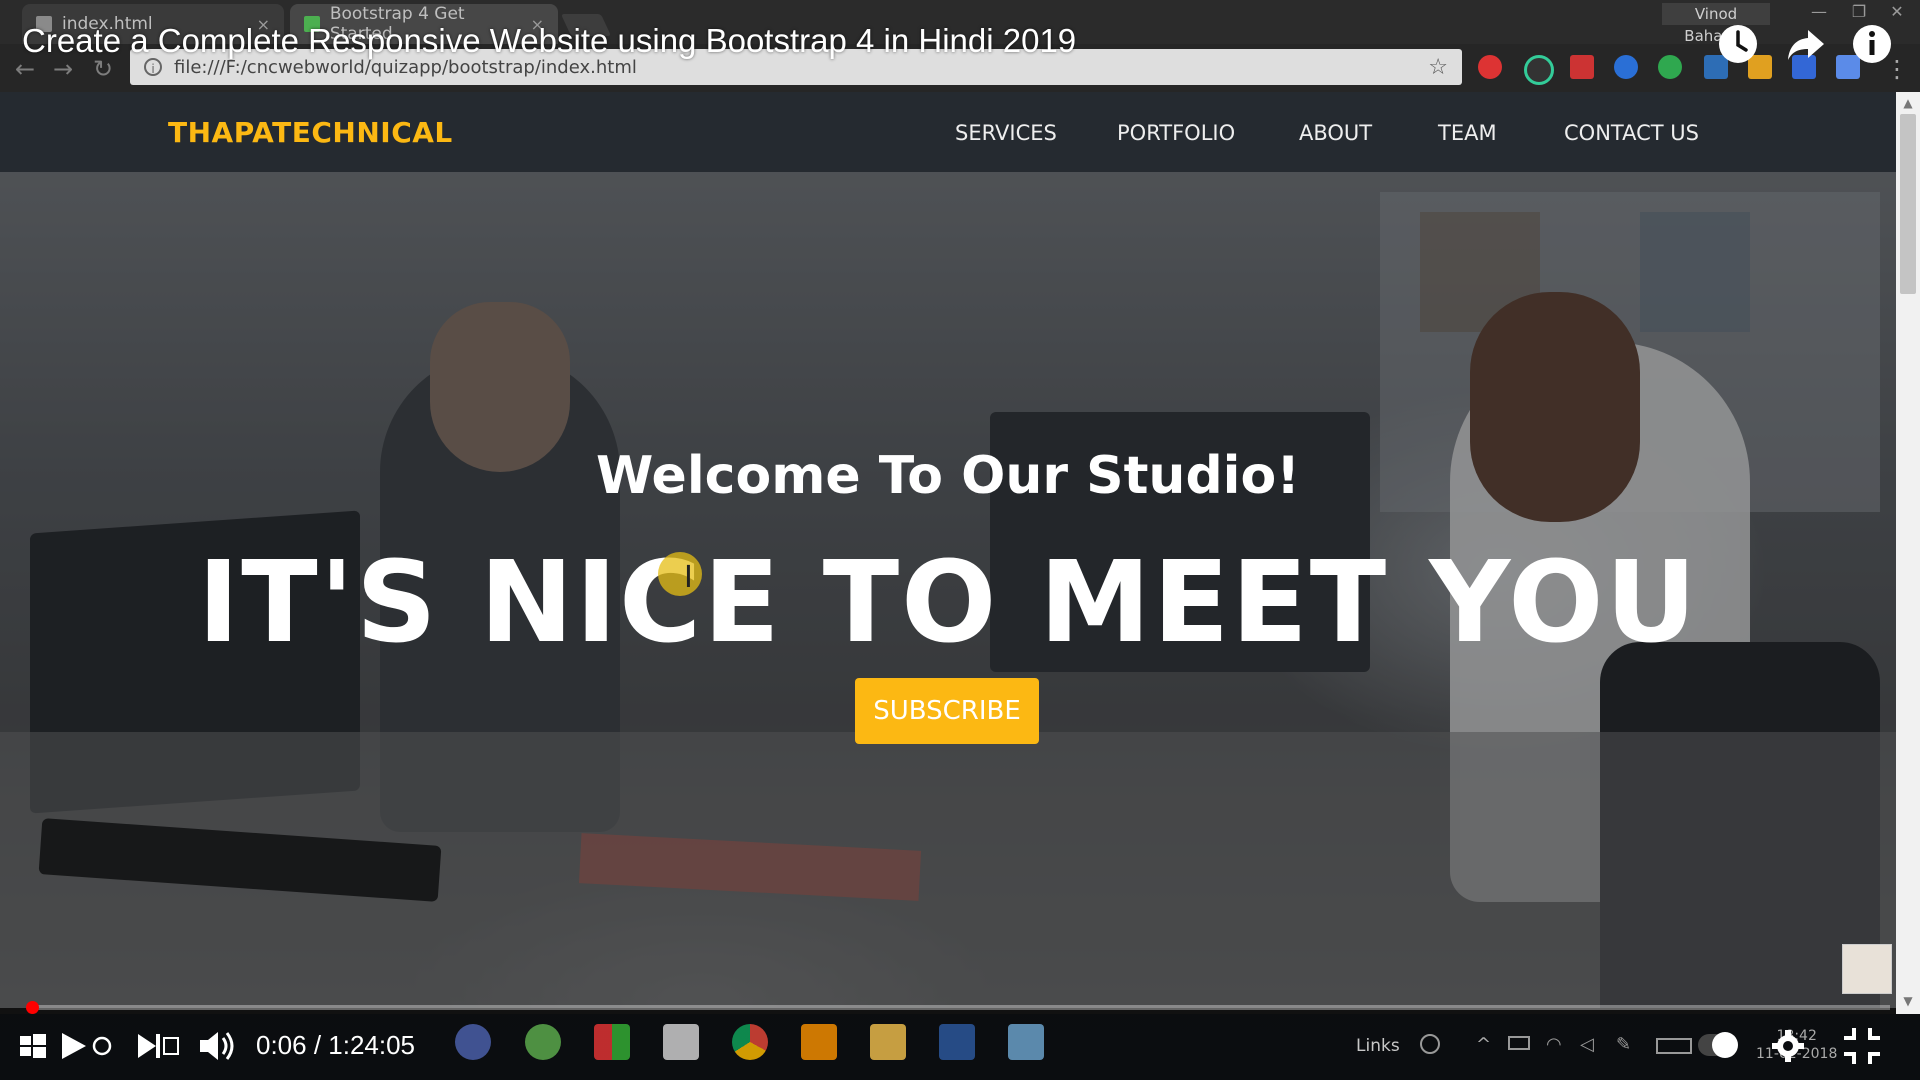  Describe the element at coordinates (158, 1046) in the screenshot. I see `next-video-icon` at that location.